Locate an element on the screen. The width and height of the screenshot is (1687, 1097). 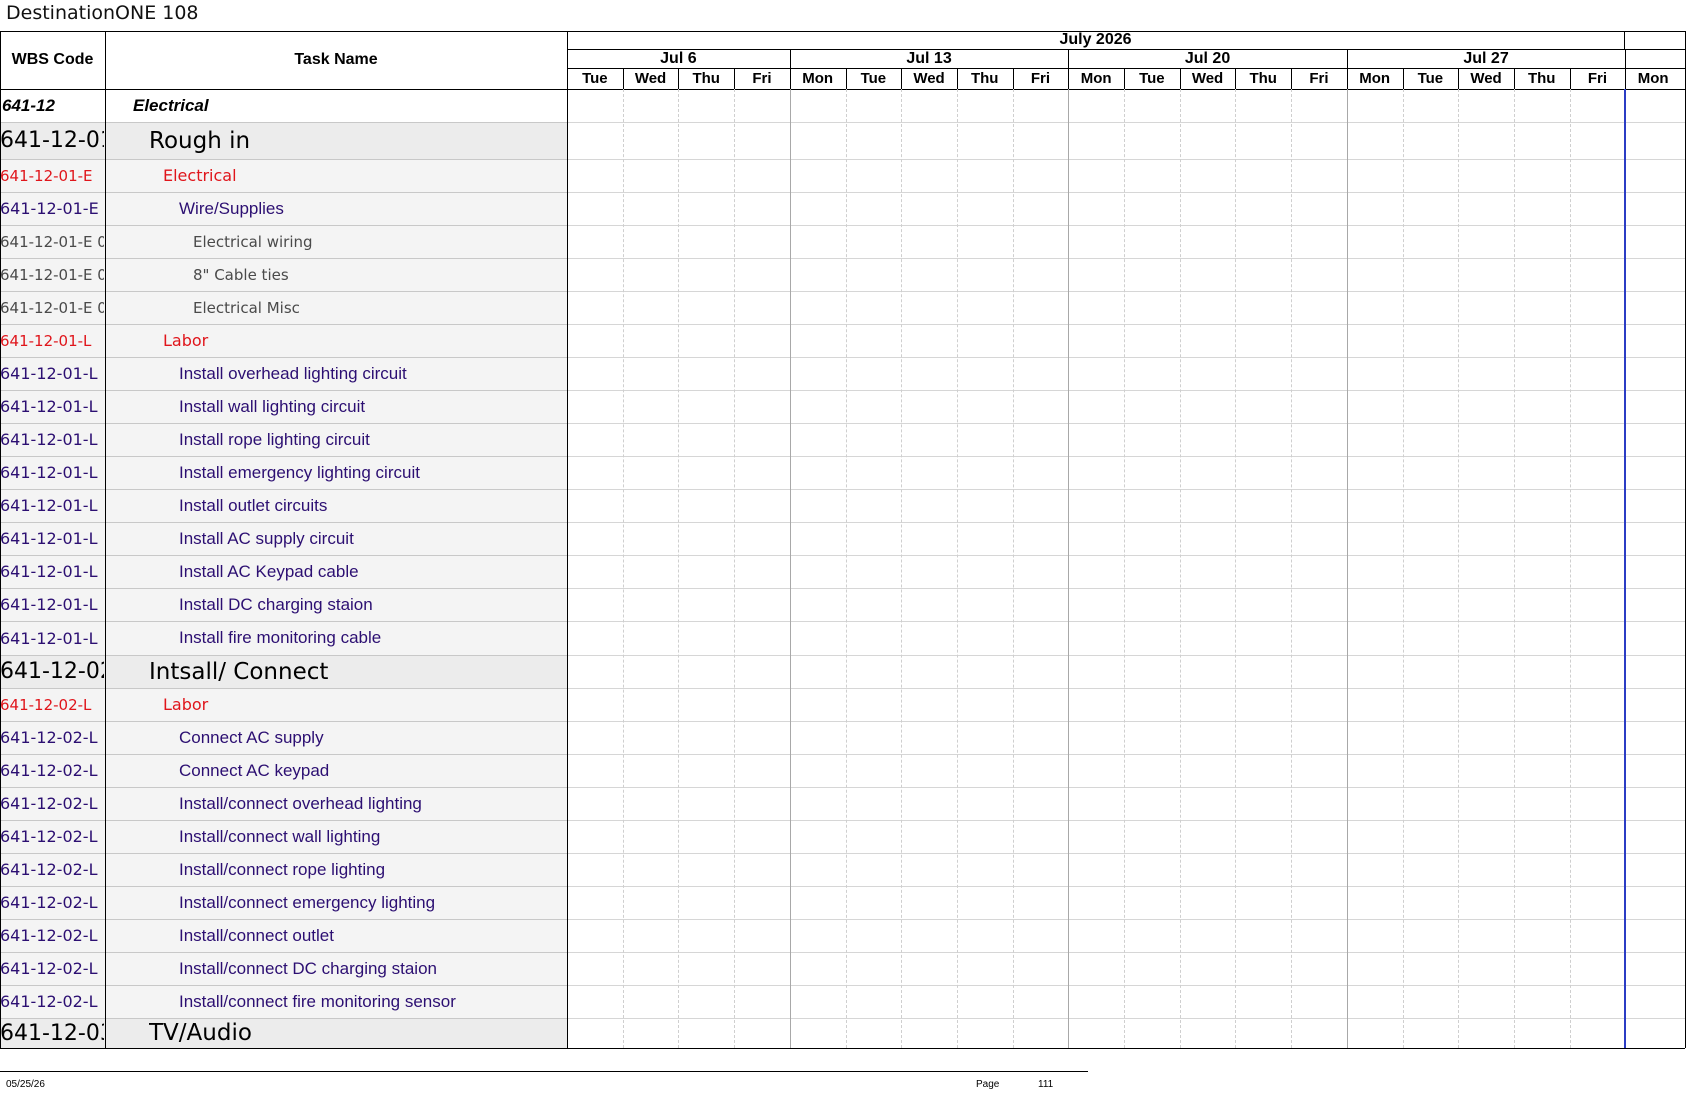
task-name-cell: Install/connect rope lighting is located at coordinates (282, 869).